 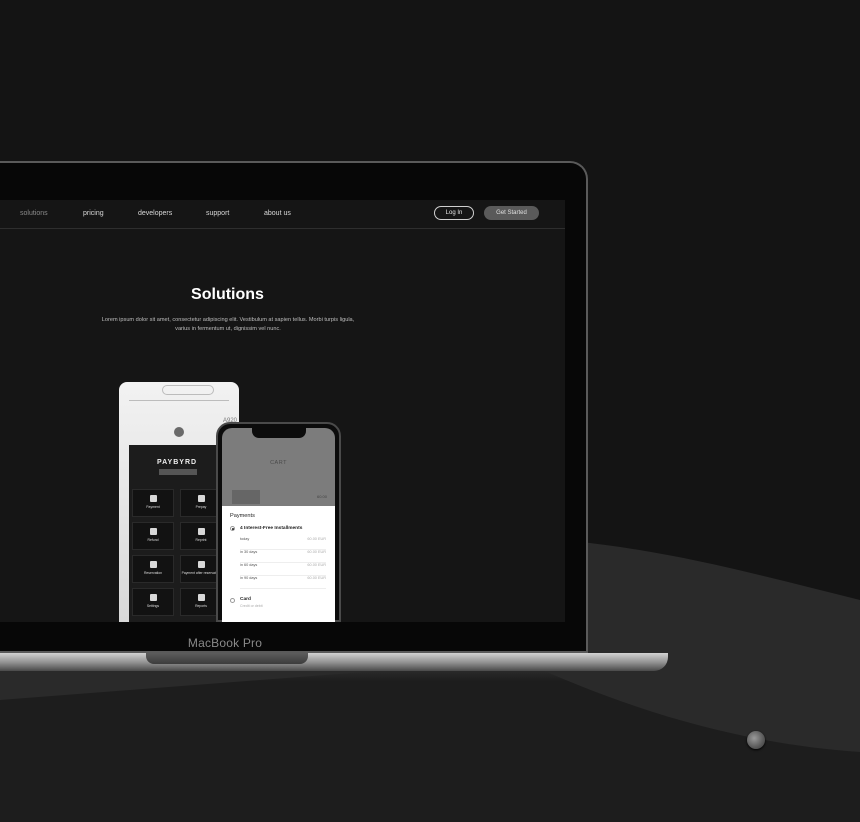 I want to click on laptop-base, so click(x=334, y=662).